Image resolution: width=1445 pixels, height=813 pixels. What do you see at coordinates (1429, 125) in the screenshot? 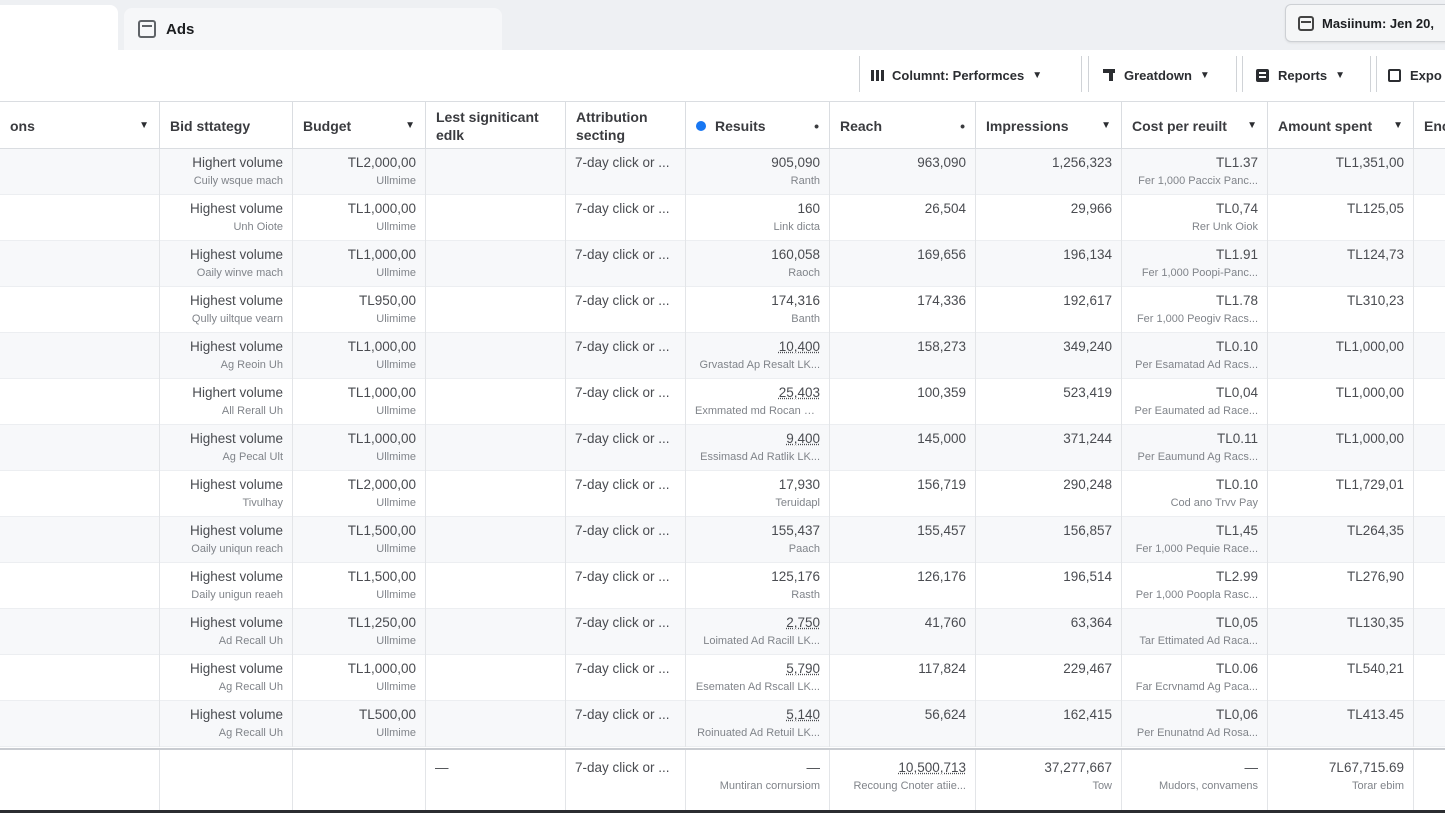
I see `header-end: Enc` at bounding box center [1429, 125].